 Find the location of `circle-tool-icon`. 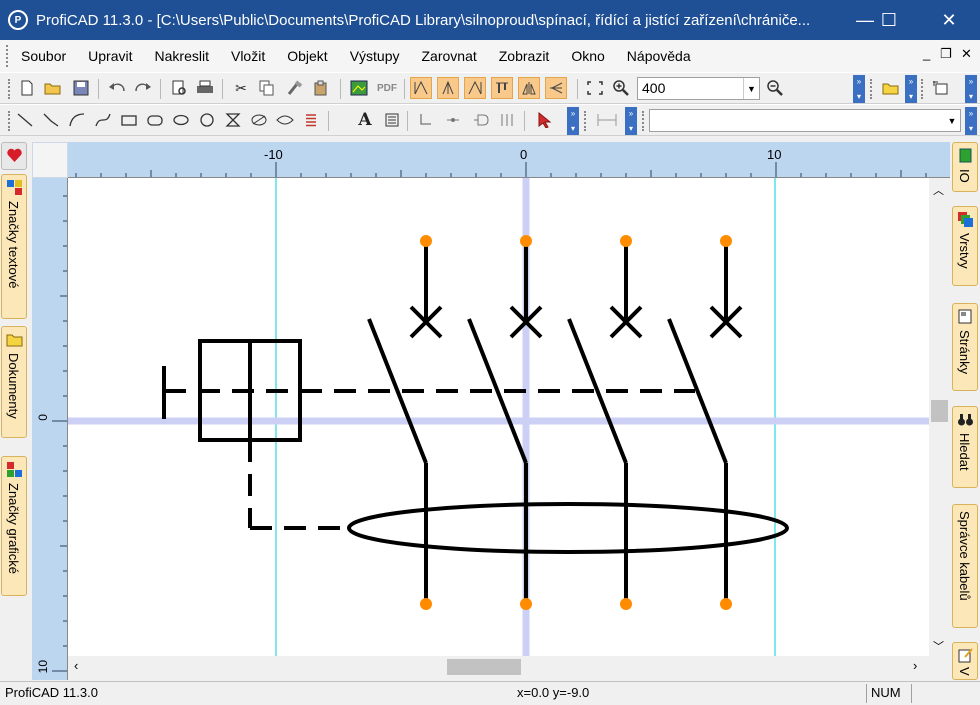

circle-tool-icon is located at coordinates (207, 120).